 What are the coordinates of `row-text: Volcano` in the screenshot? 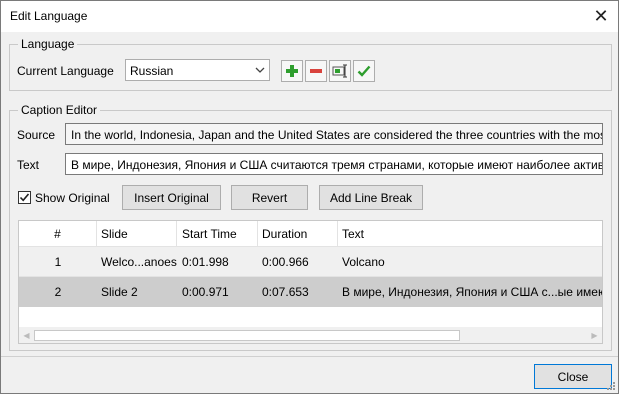 It's located at (363, 261).